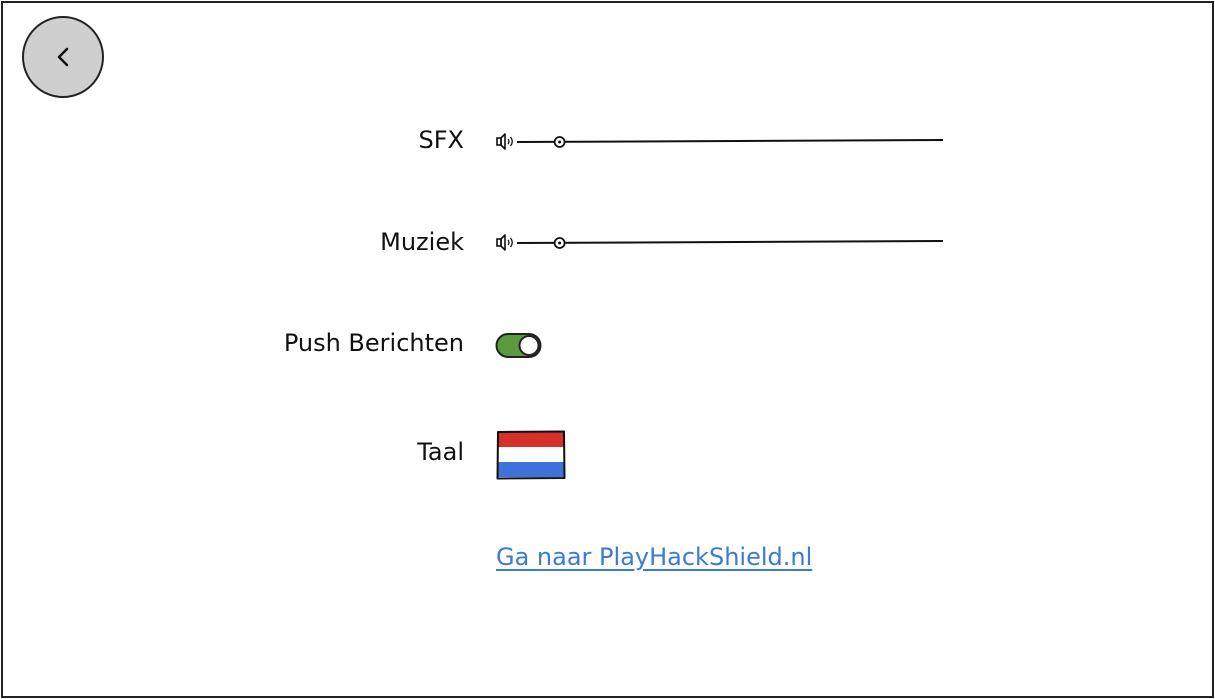  I want to click on language-label: Taal, so click(440, 452).